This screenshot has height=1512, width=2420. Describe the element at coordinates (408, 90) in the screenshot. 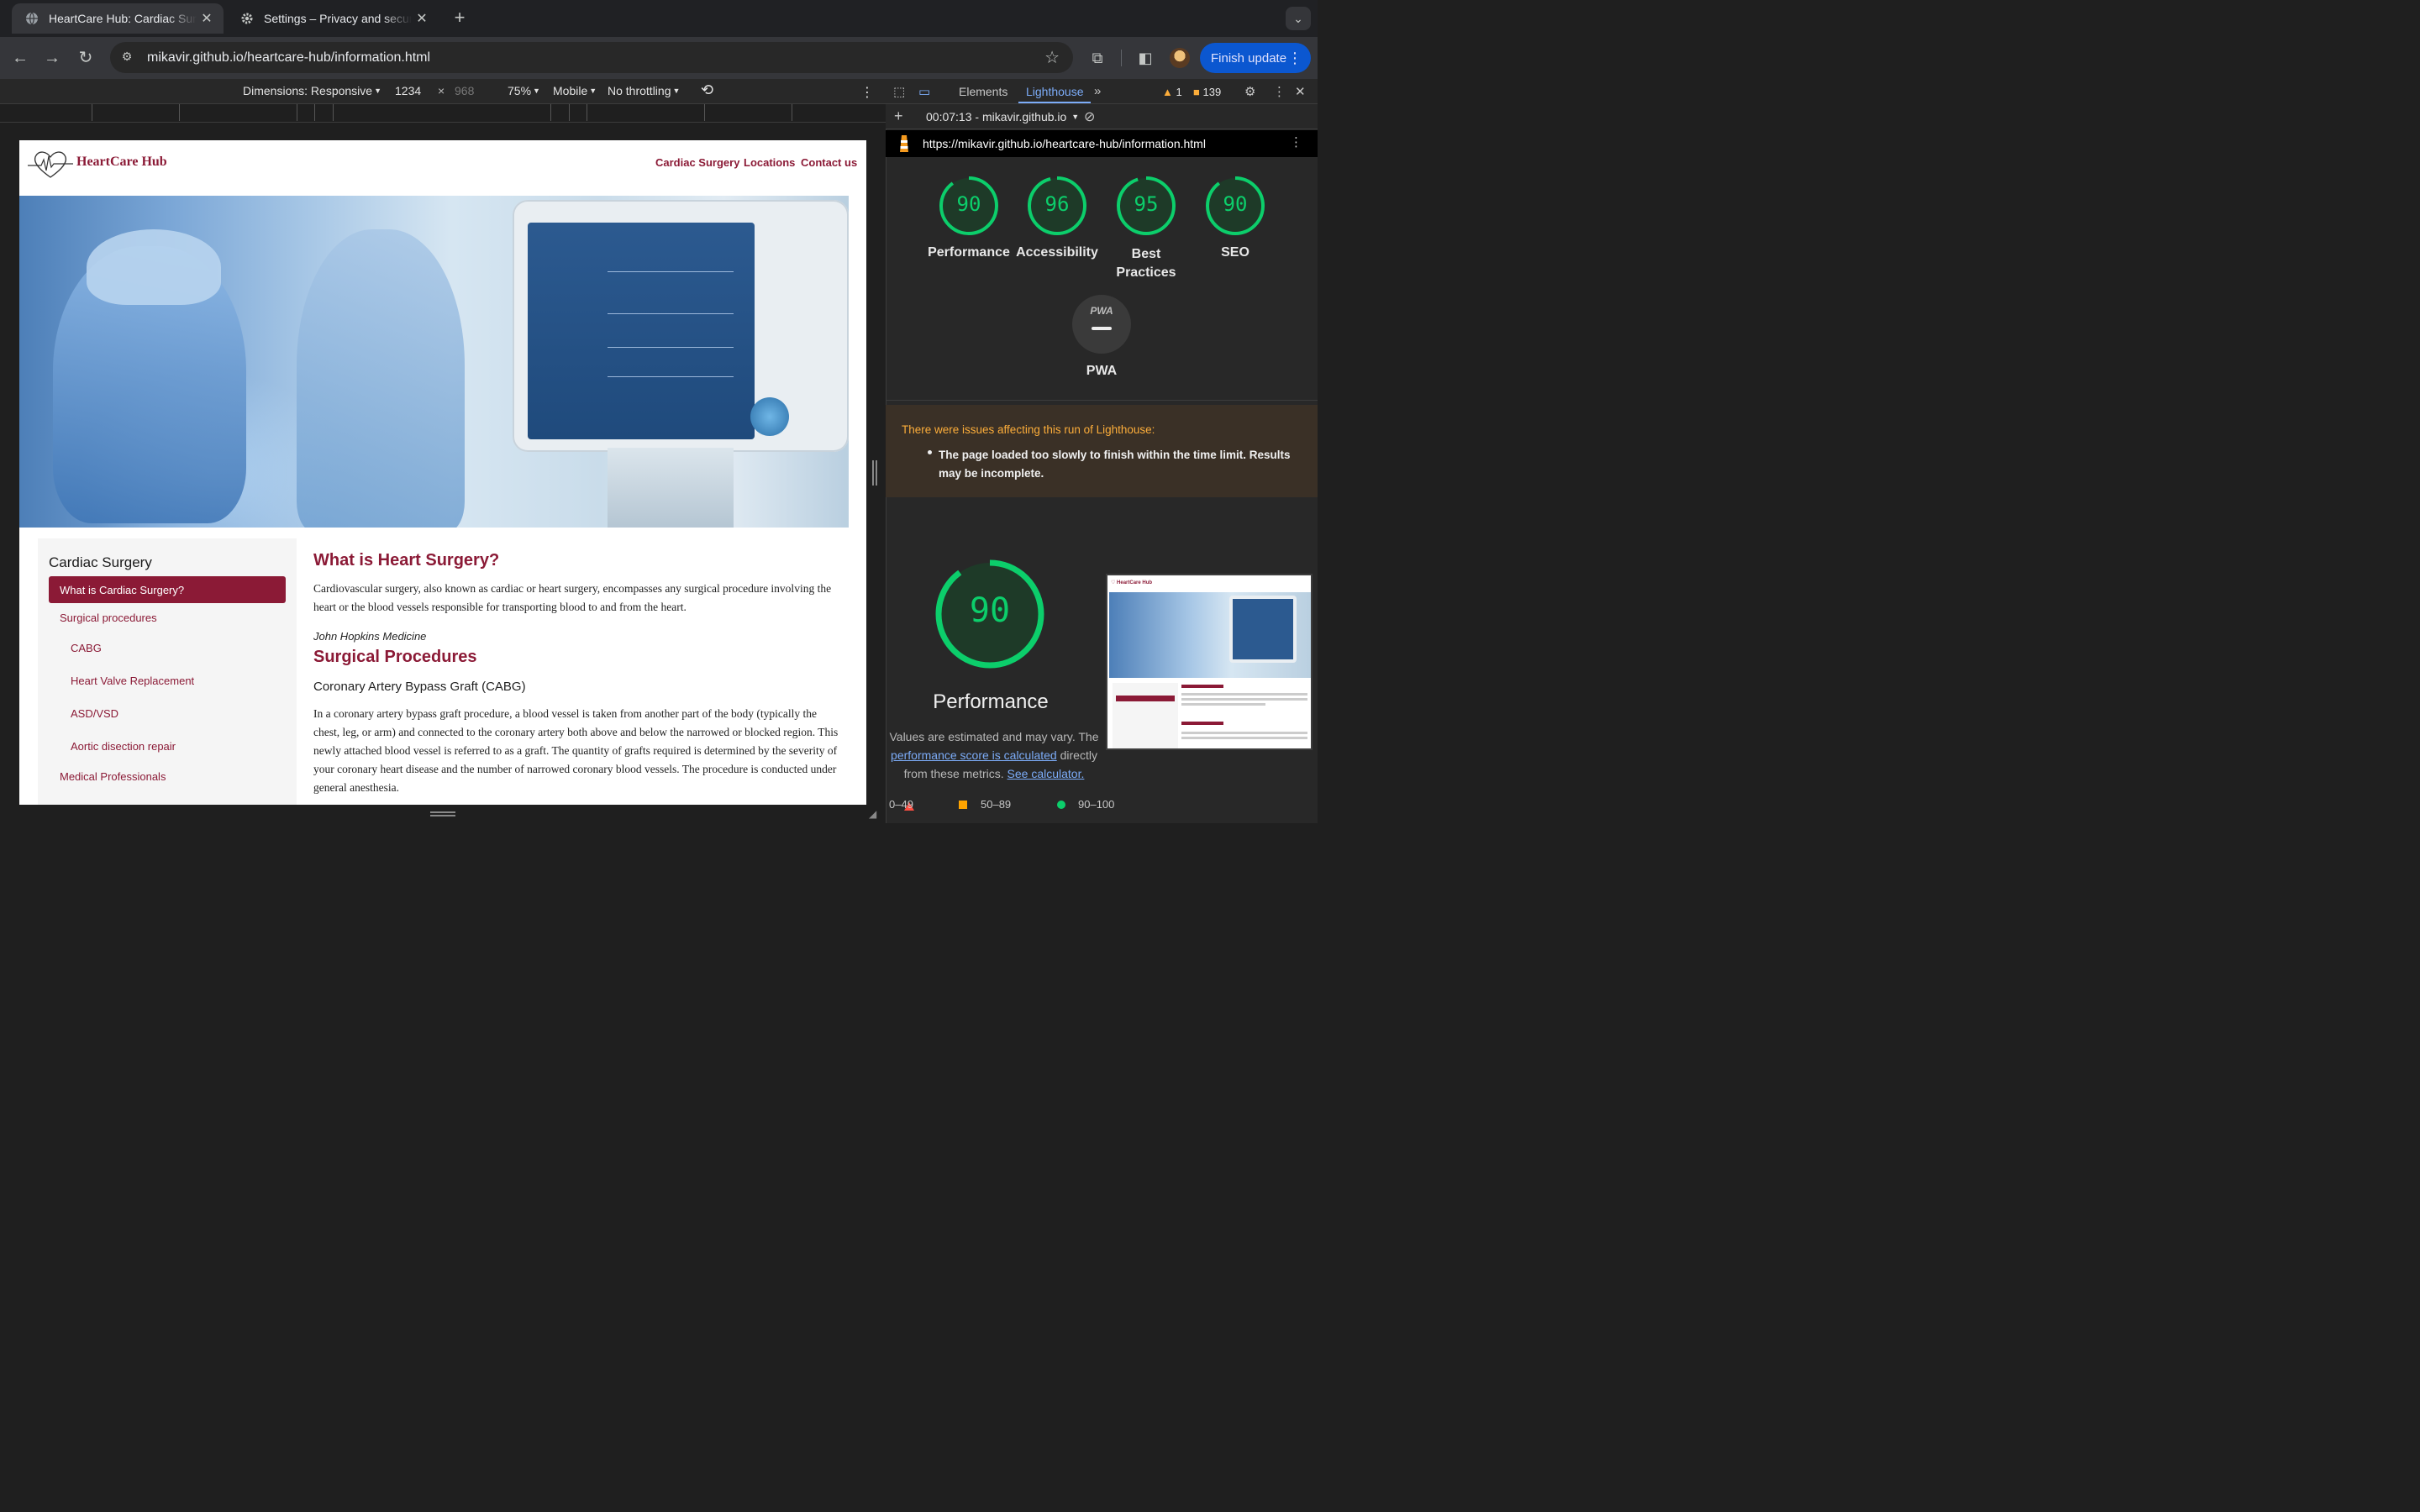

I see `width-input: 1234` at that location.